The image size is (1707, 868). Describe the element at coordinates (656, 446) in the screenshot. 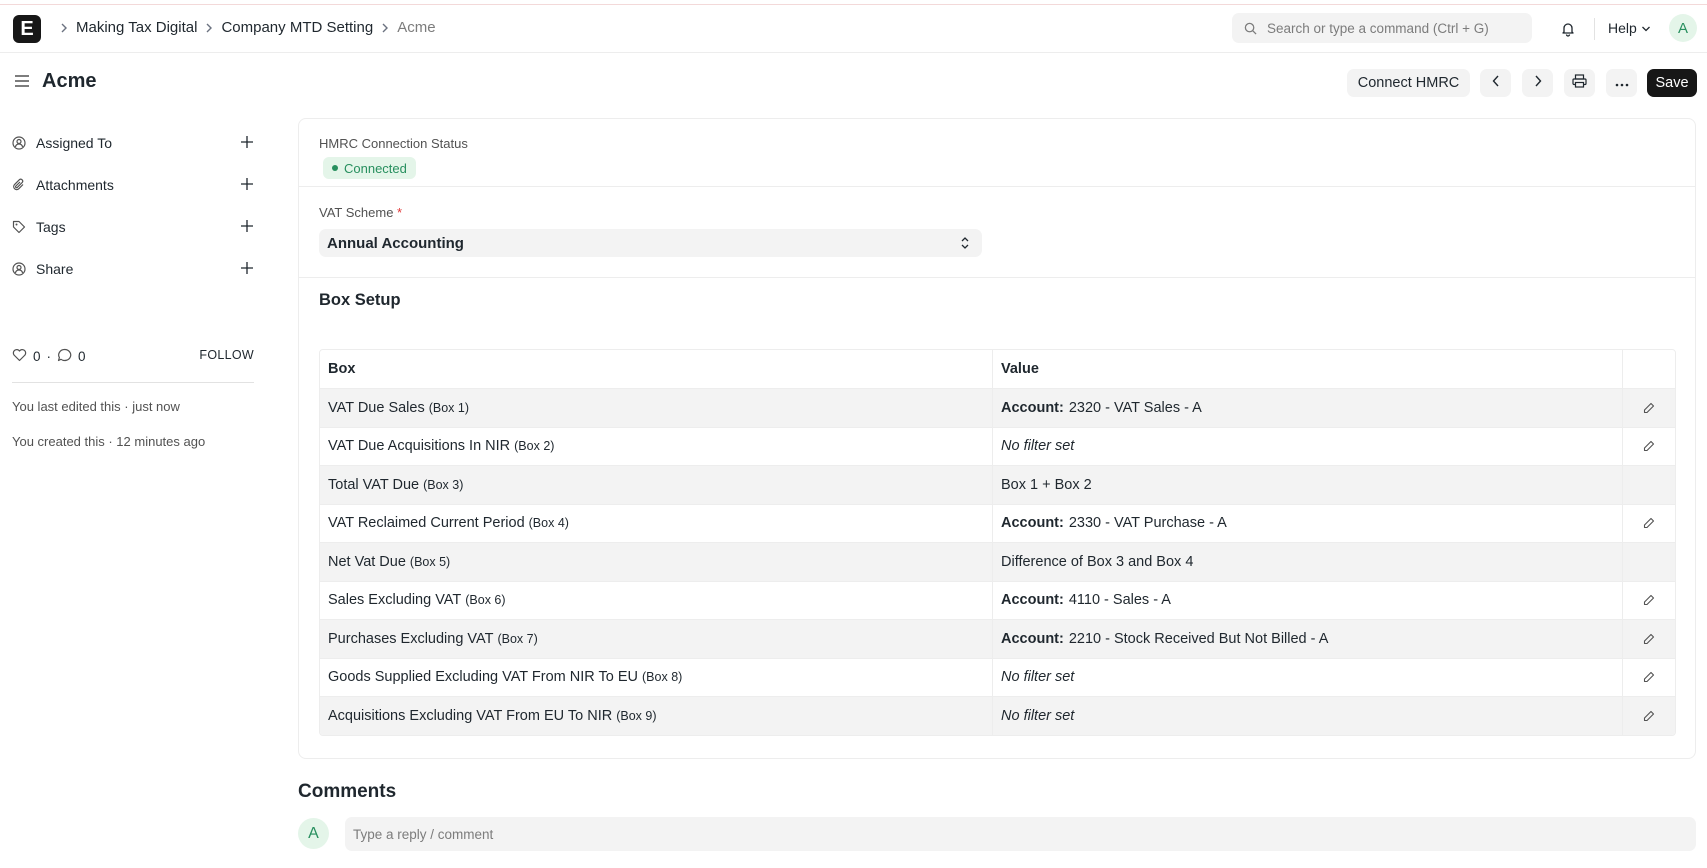

I see `box-cell: VAT Due Acquisitions In NIR (Box 2)` at that location.